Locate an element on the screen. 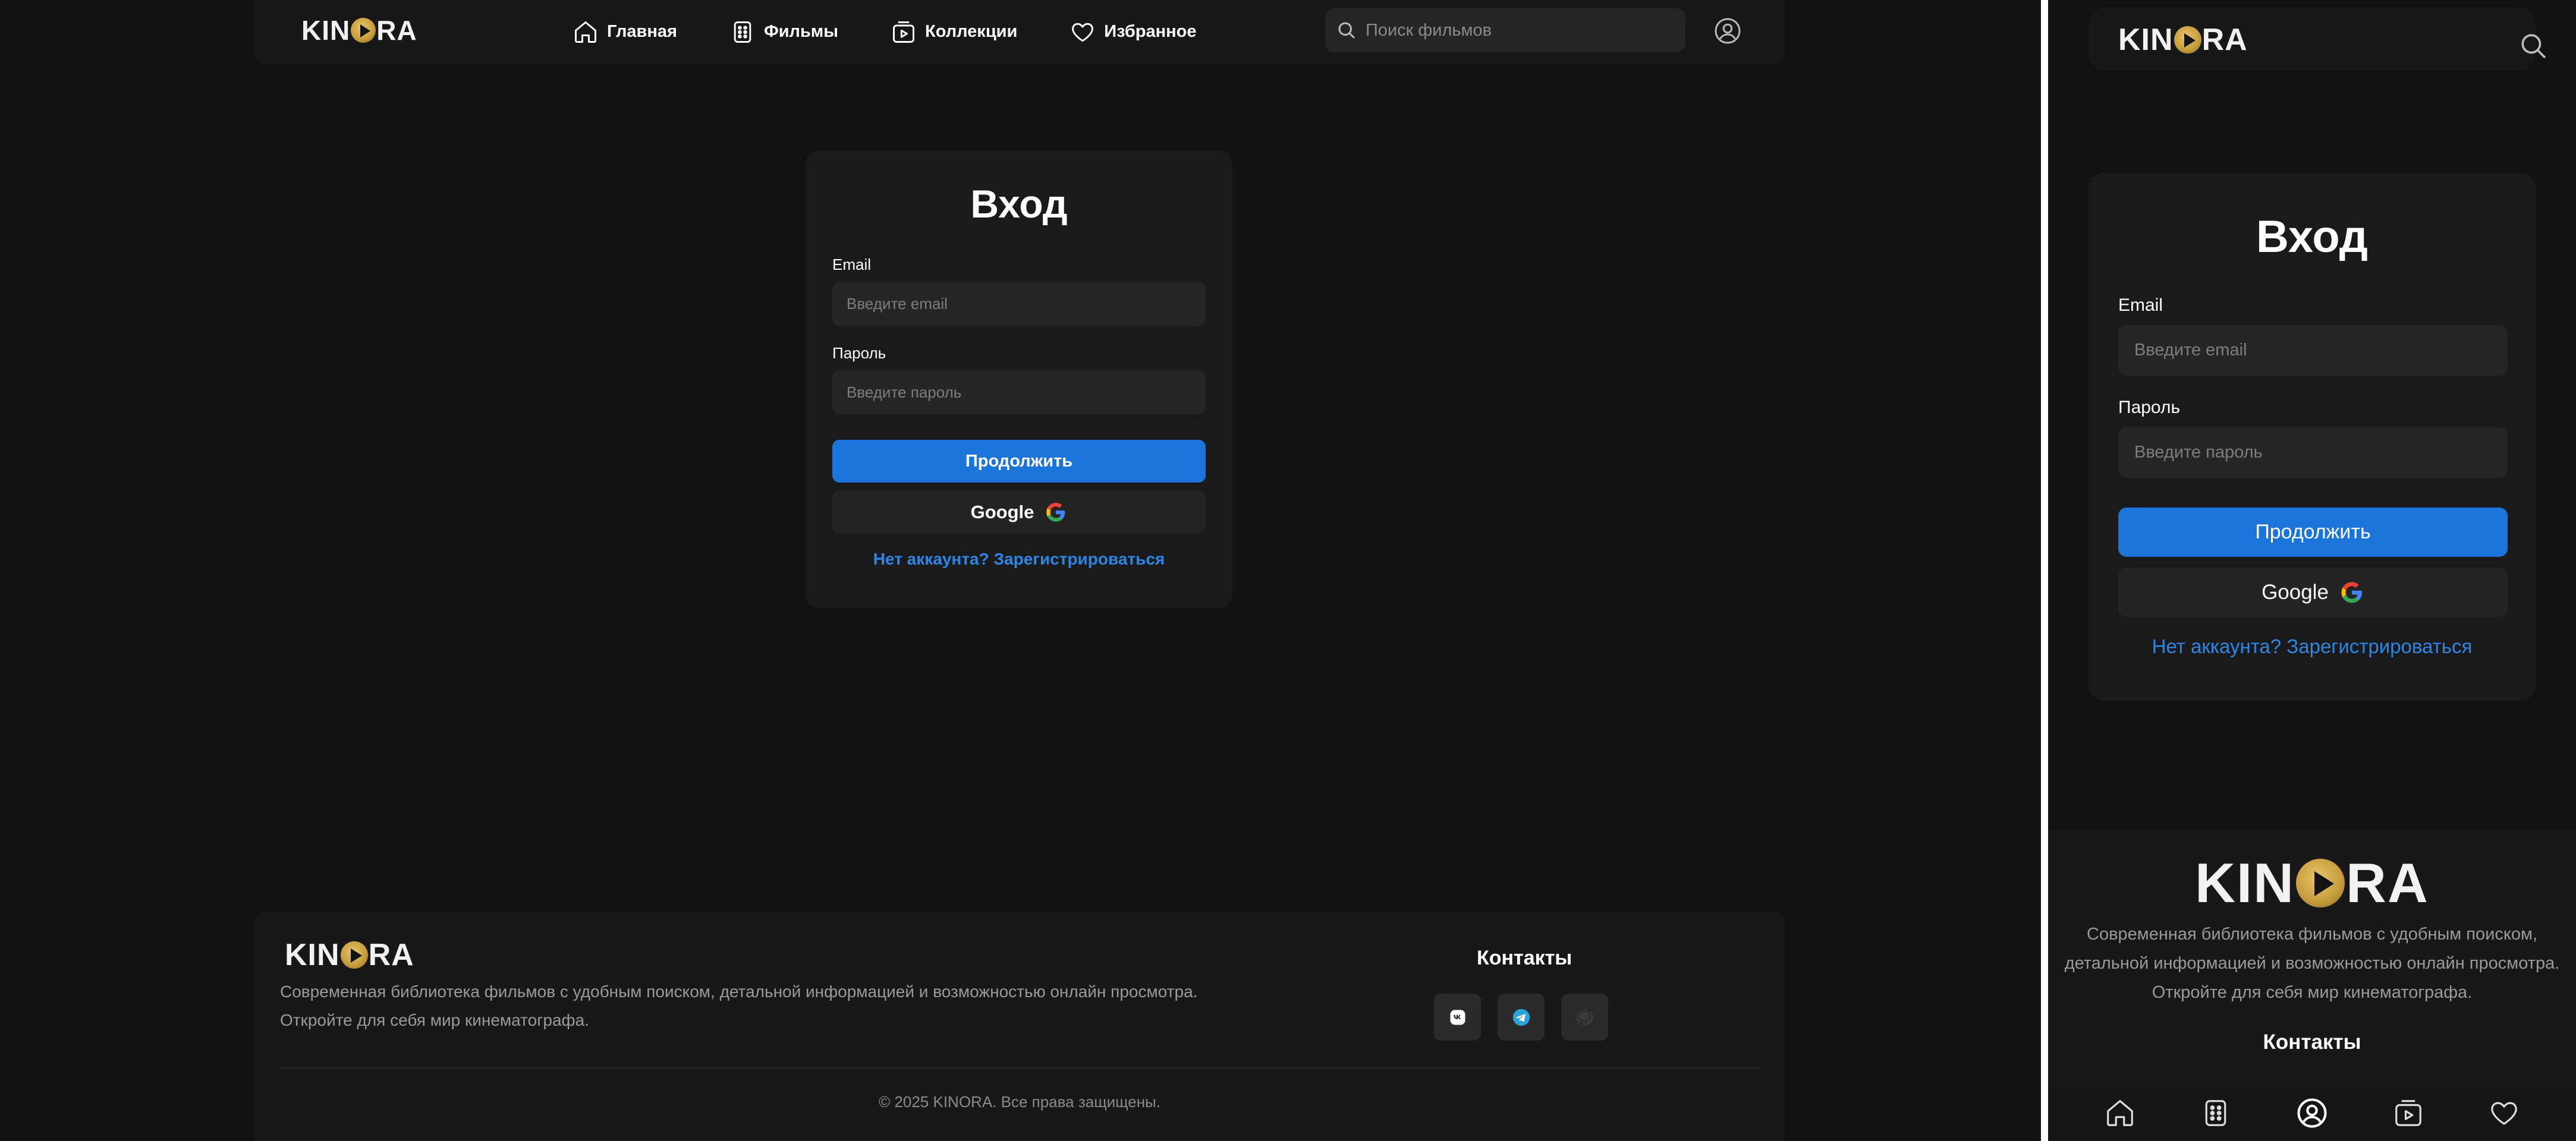 The image size is (2576, 1141). nav-item-collections: Коллекции is located at coordinates (954, 32).